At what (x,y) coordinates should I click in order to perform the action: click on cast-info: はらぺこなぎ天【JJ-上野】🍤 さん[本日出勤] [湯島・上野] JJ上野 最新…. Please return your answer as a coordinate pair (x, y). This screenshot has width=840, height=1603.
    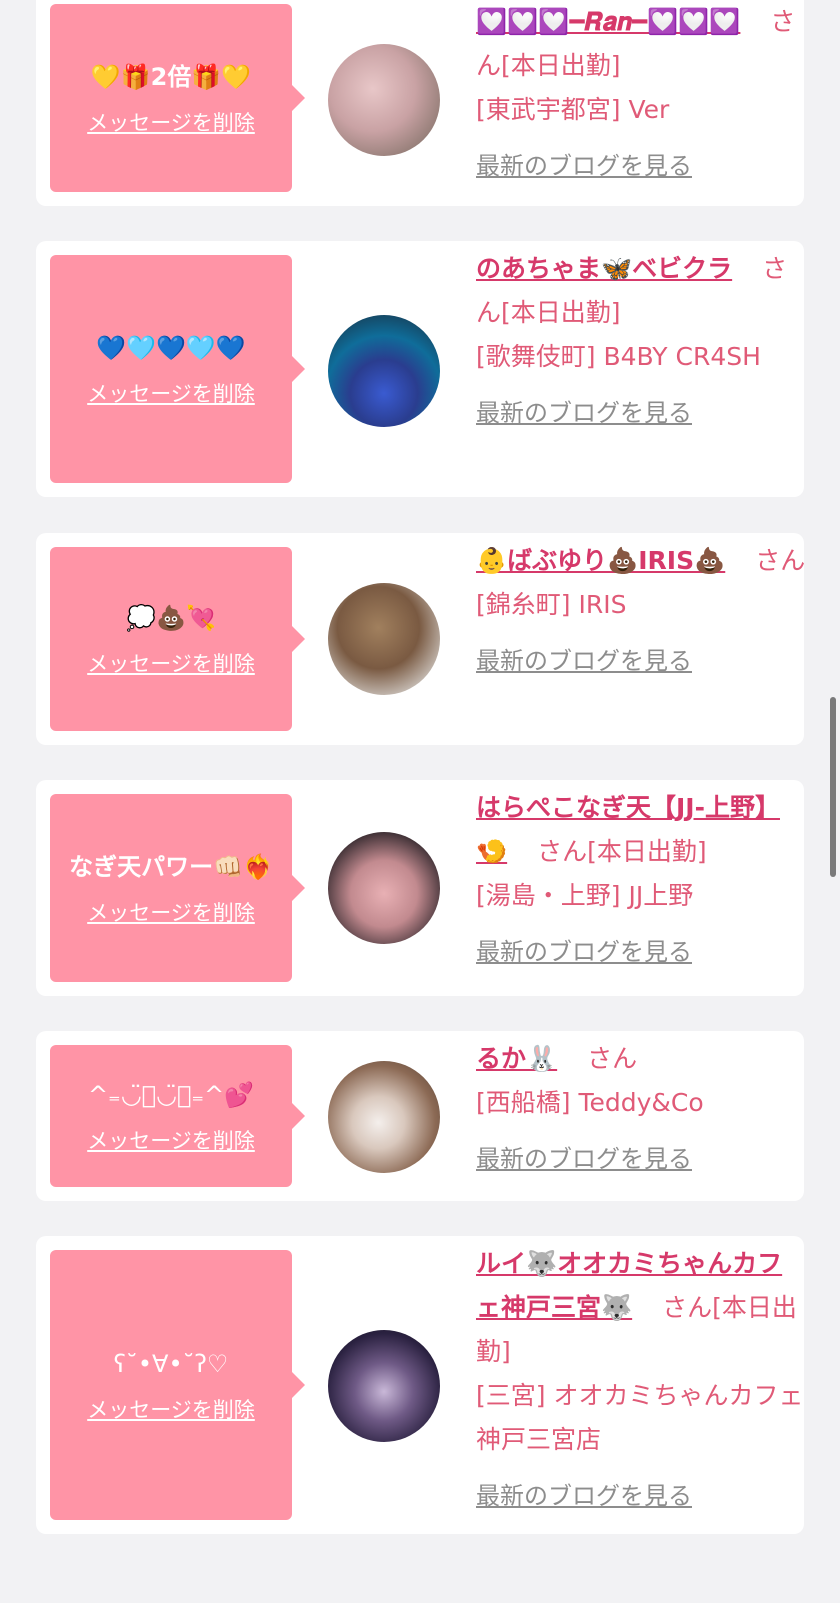
    Looking at the image, I should click on (641, 880).